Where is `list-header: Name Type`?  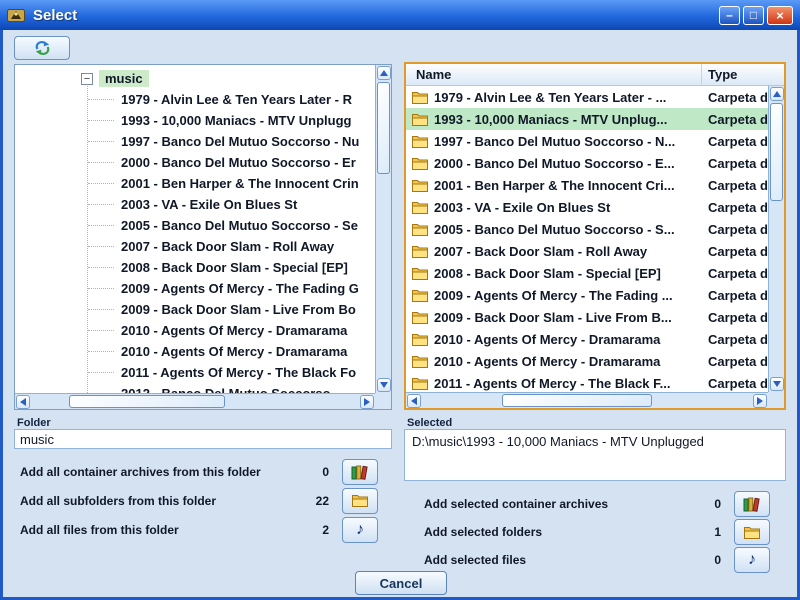 list-header: Name Type is located at coordinates (595, 75).